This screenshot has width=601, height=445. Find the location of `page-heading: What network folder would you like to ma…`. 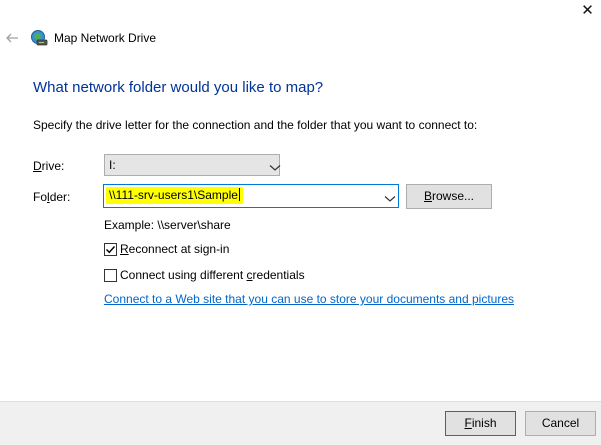

page-heading: What network folder would you like to ma… is located at coordinates (178, 87).